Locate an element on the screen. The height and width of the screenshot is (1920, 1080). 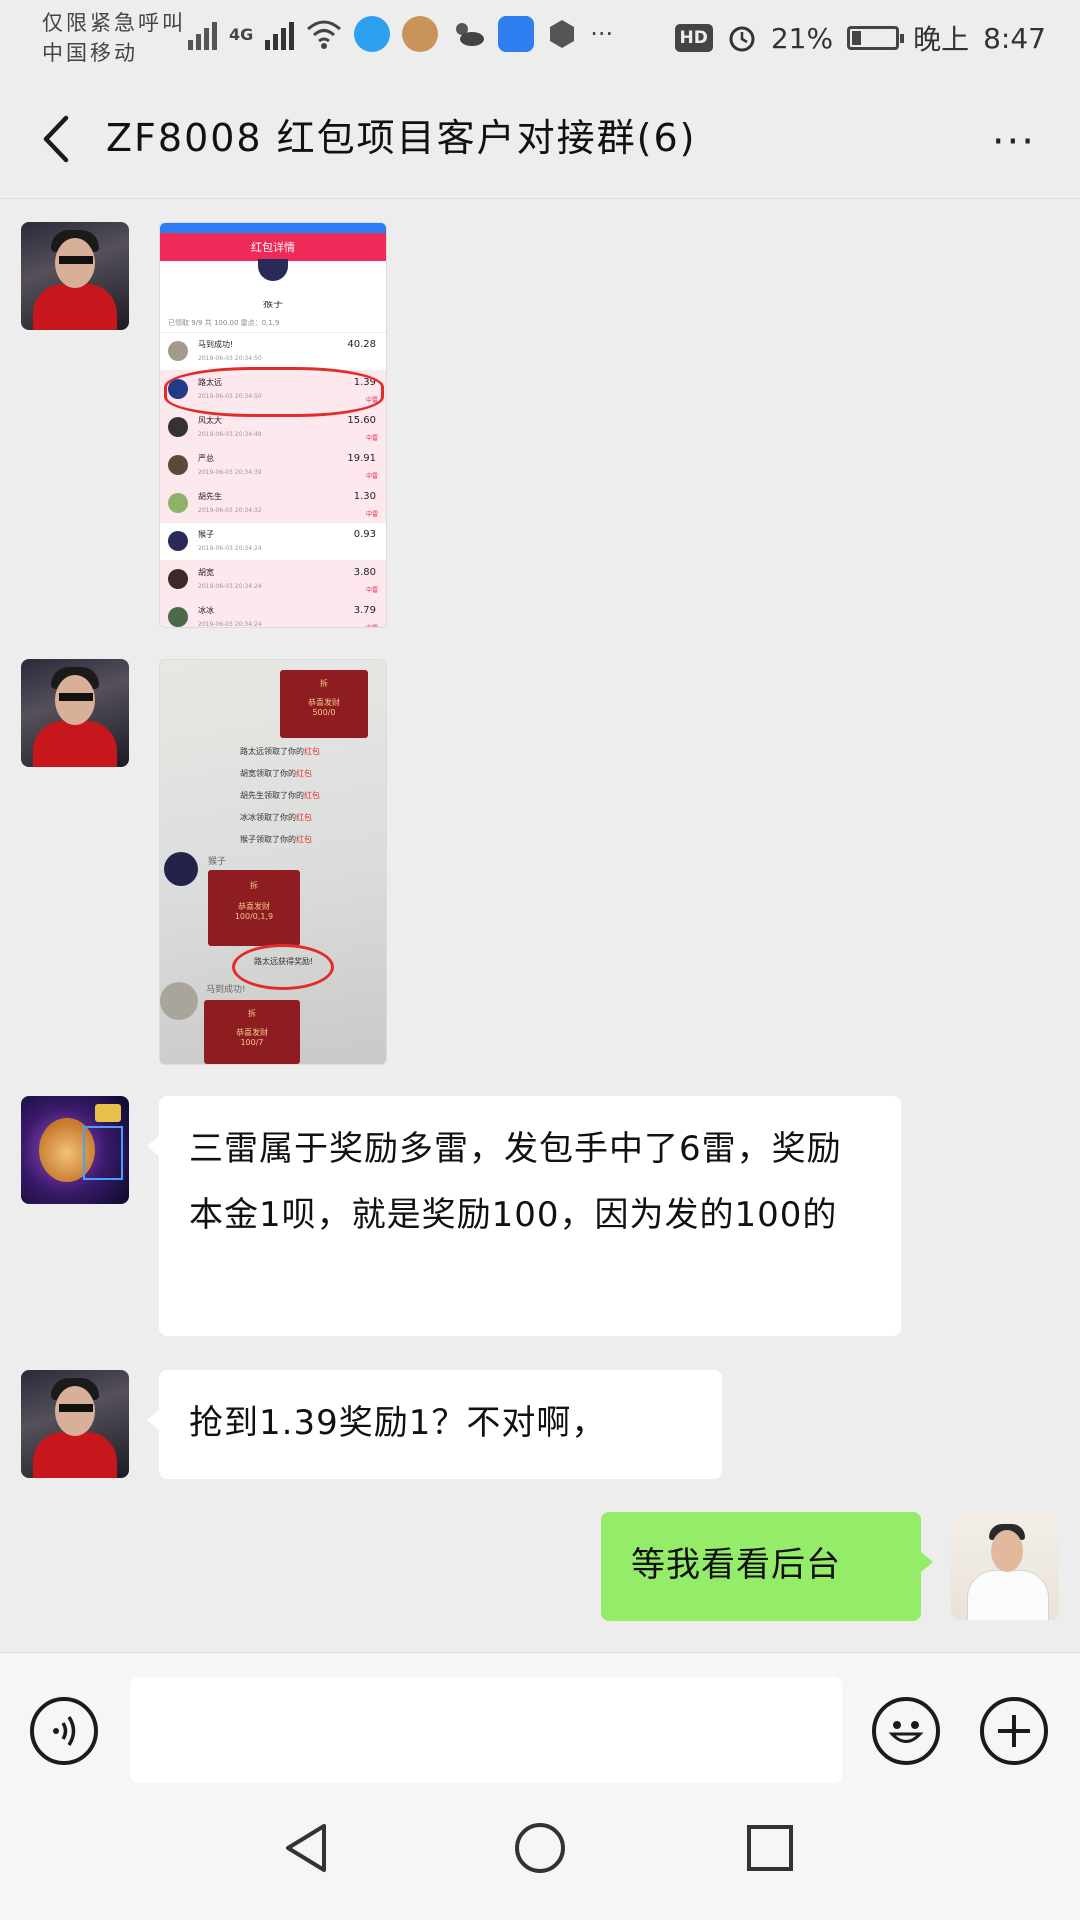
more-functions-button is located at coordinates (1014, 1731).